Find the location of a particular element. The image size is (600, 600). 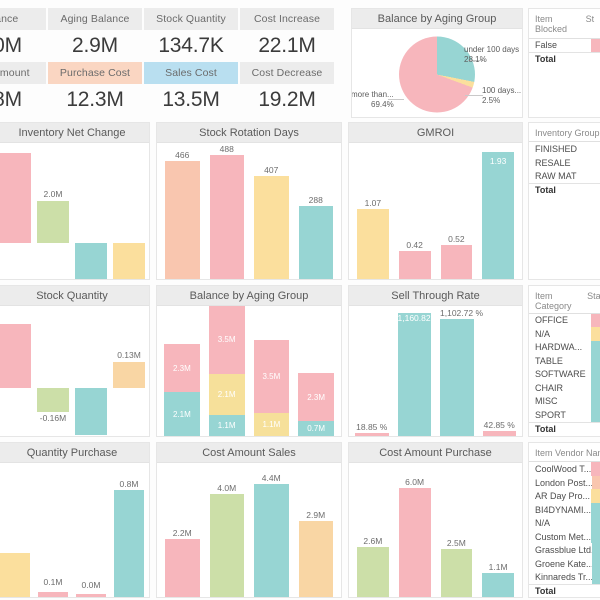

row-label: CHAIR is located at coordinates (549, 387).